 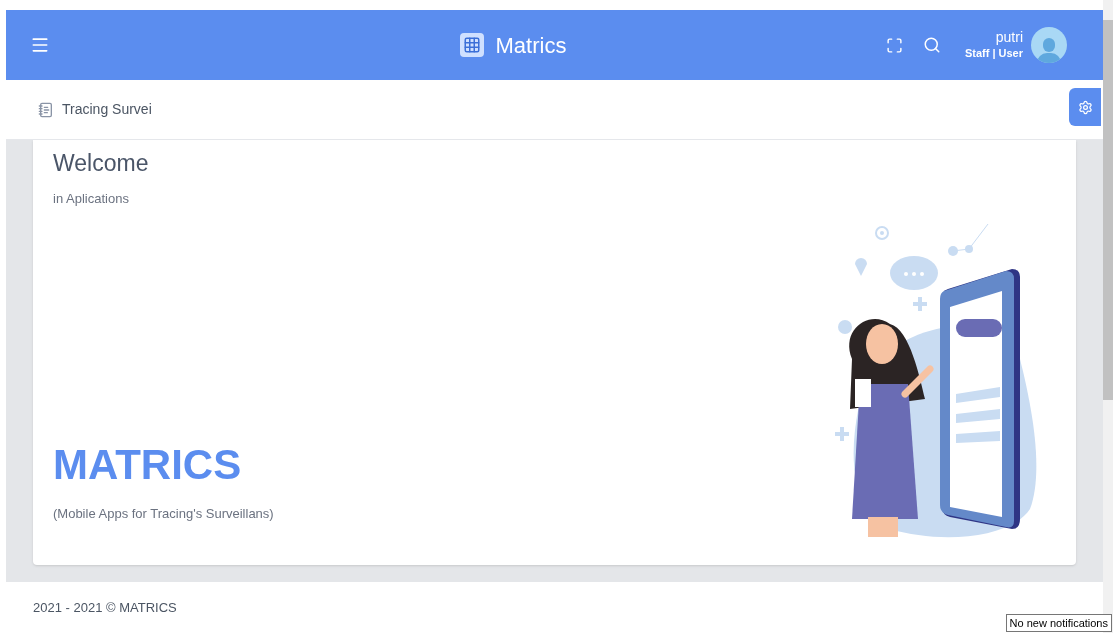 I want to click on welcome-subheading: in Aplications, so click(x=91, y=198).